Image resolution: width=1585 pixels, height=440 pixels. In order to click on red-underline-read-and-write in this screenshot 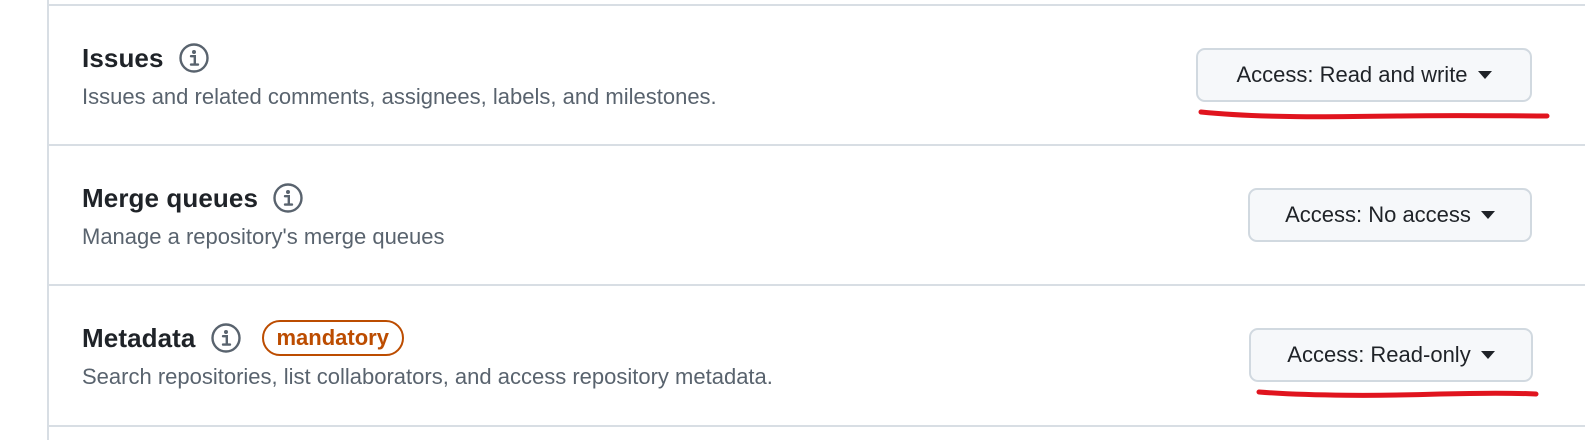, I will do `click(1374, 114)`.